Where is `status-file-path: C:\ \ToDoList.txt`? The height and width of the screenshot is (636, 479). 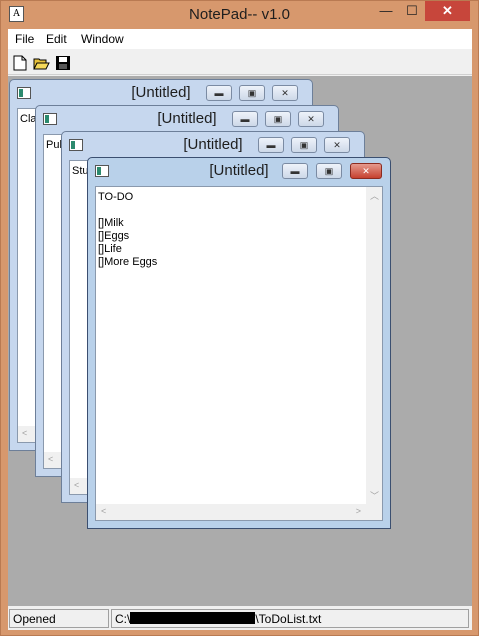
status-file-path: C:\ \ToDoList.txt is located at coordinates (290, 618).